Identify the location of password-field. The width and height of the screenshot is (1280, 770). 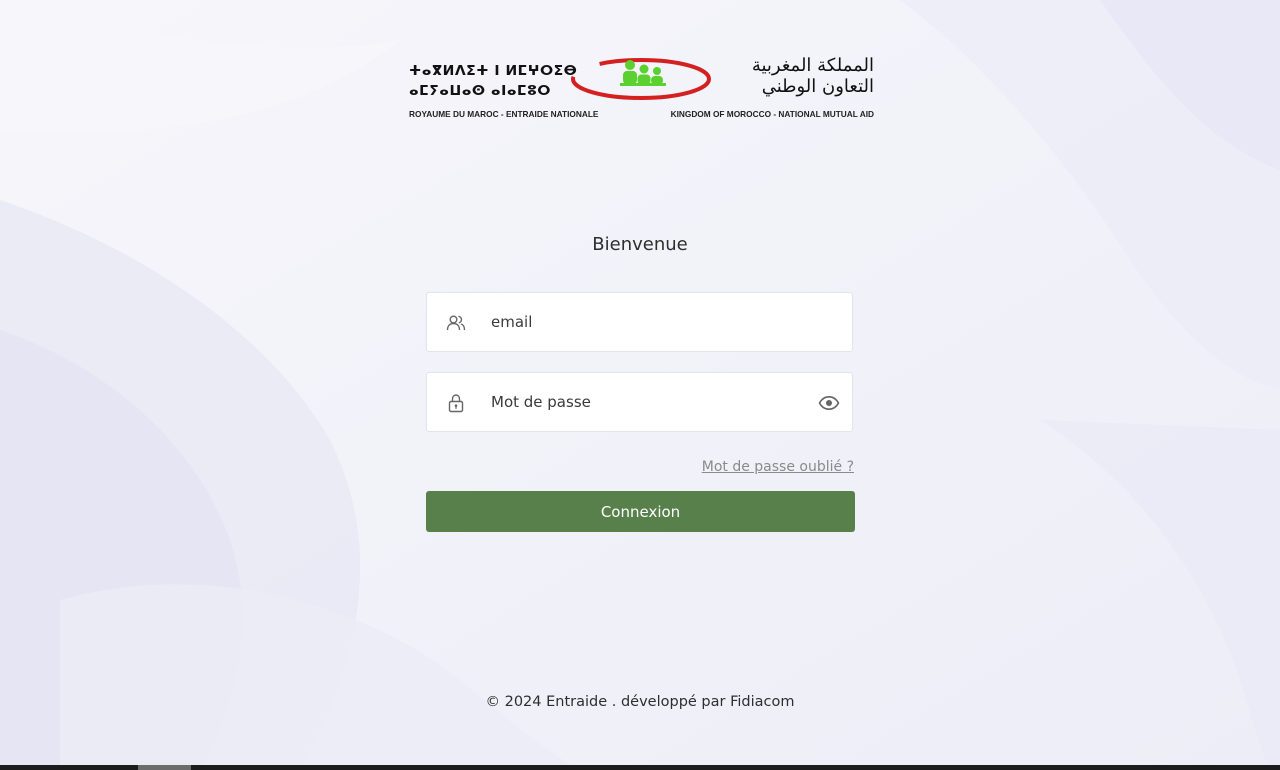
(639, 402).